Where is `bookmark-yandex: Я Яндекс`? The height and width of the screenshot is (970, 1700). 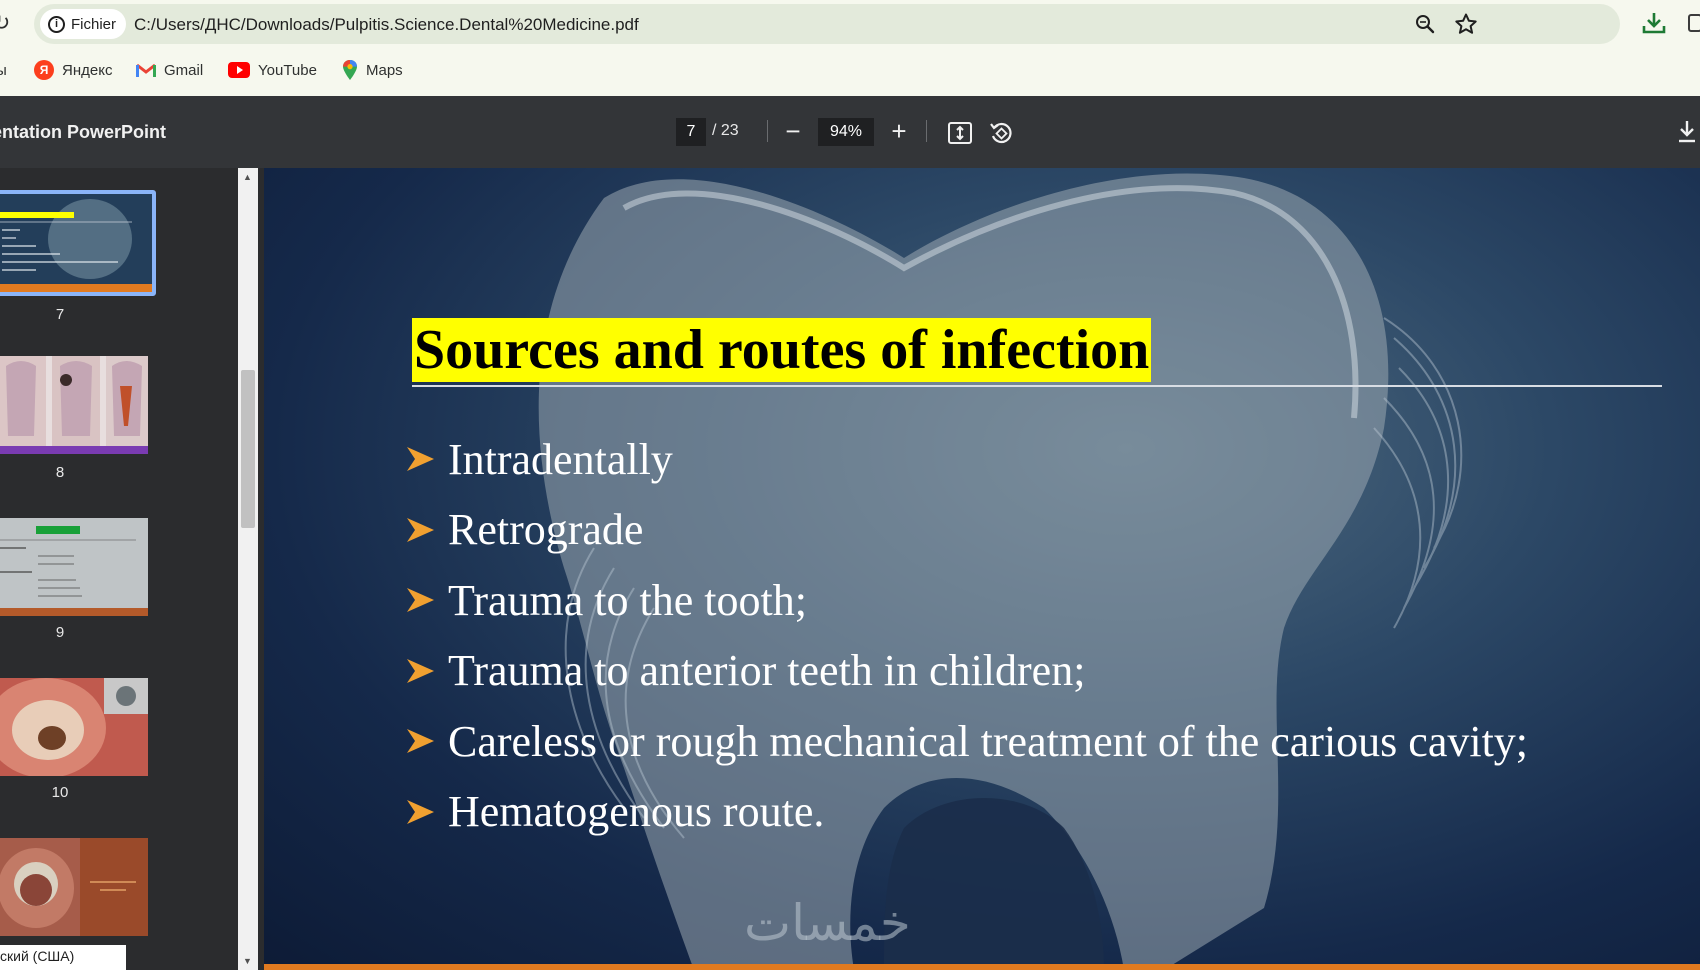
bookmark-yandex: Я Яндекс is located at coordinates (73, 70).